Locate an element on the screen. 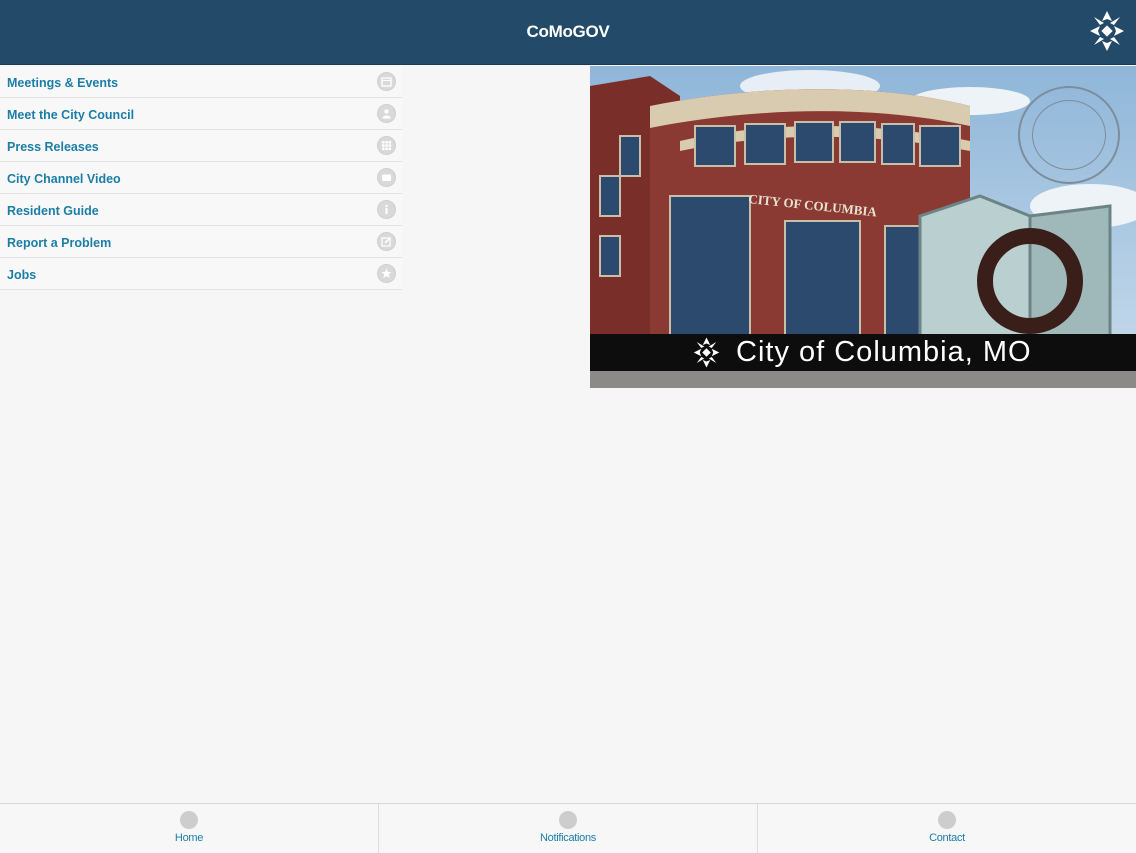 The height and width of the screenshot is (853, 1136). app-header: CoMoGOV is located at coordinates (568, 32).